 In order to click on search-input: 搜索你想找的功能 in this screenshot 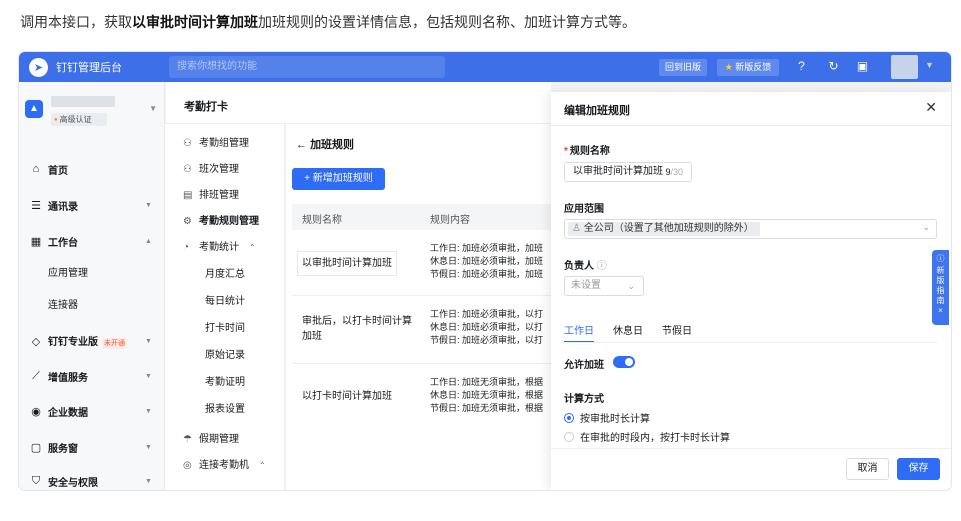, I will do `click(307, 67)`.